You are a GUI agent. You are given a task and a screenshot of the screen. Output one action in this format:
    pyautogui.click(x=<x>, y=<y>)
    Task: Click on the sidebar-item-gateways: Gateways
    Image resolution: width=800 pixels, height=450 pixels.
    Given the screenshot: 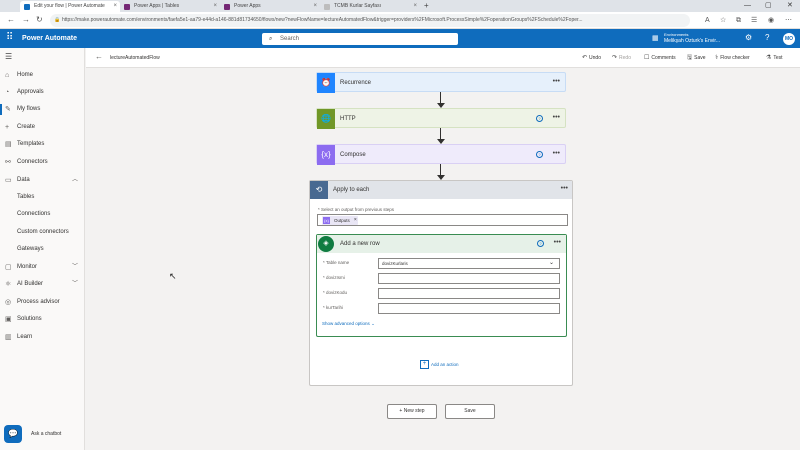 What is the action you would take?
    pyautogui.click(x=42, y=249)
    